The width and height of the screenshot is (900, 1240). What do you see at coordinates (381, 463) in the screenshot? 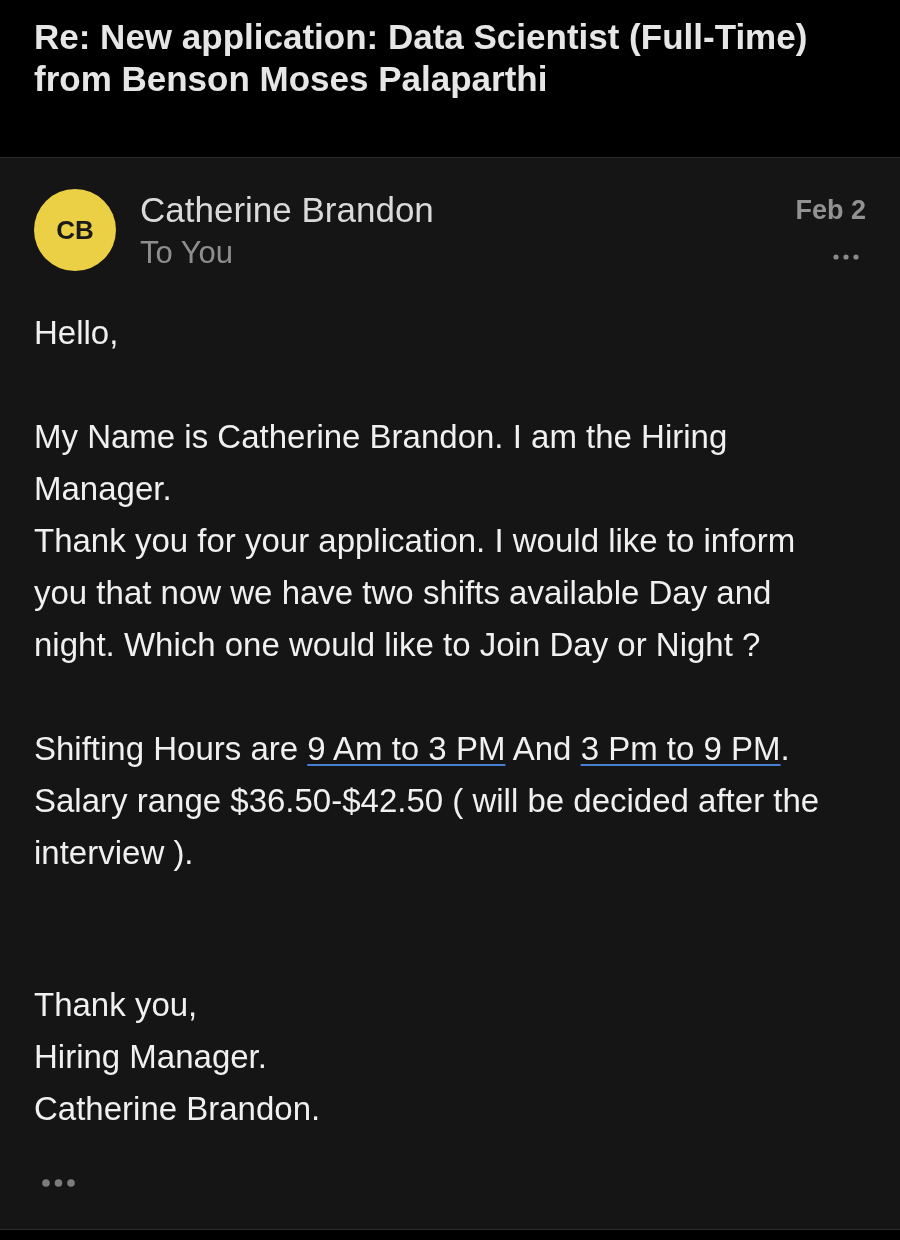
I see `body-paragraph: My Name is Catherine Brandon. I am the Hiring Manager.` at bounding box center [381, 463].